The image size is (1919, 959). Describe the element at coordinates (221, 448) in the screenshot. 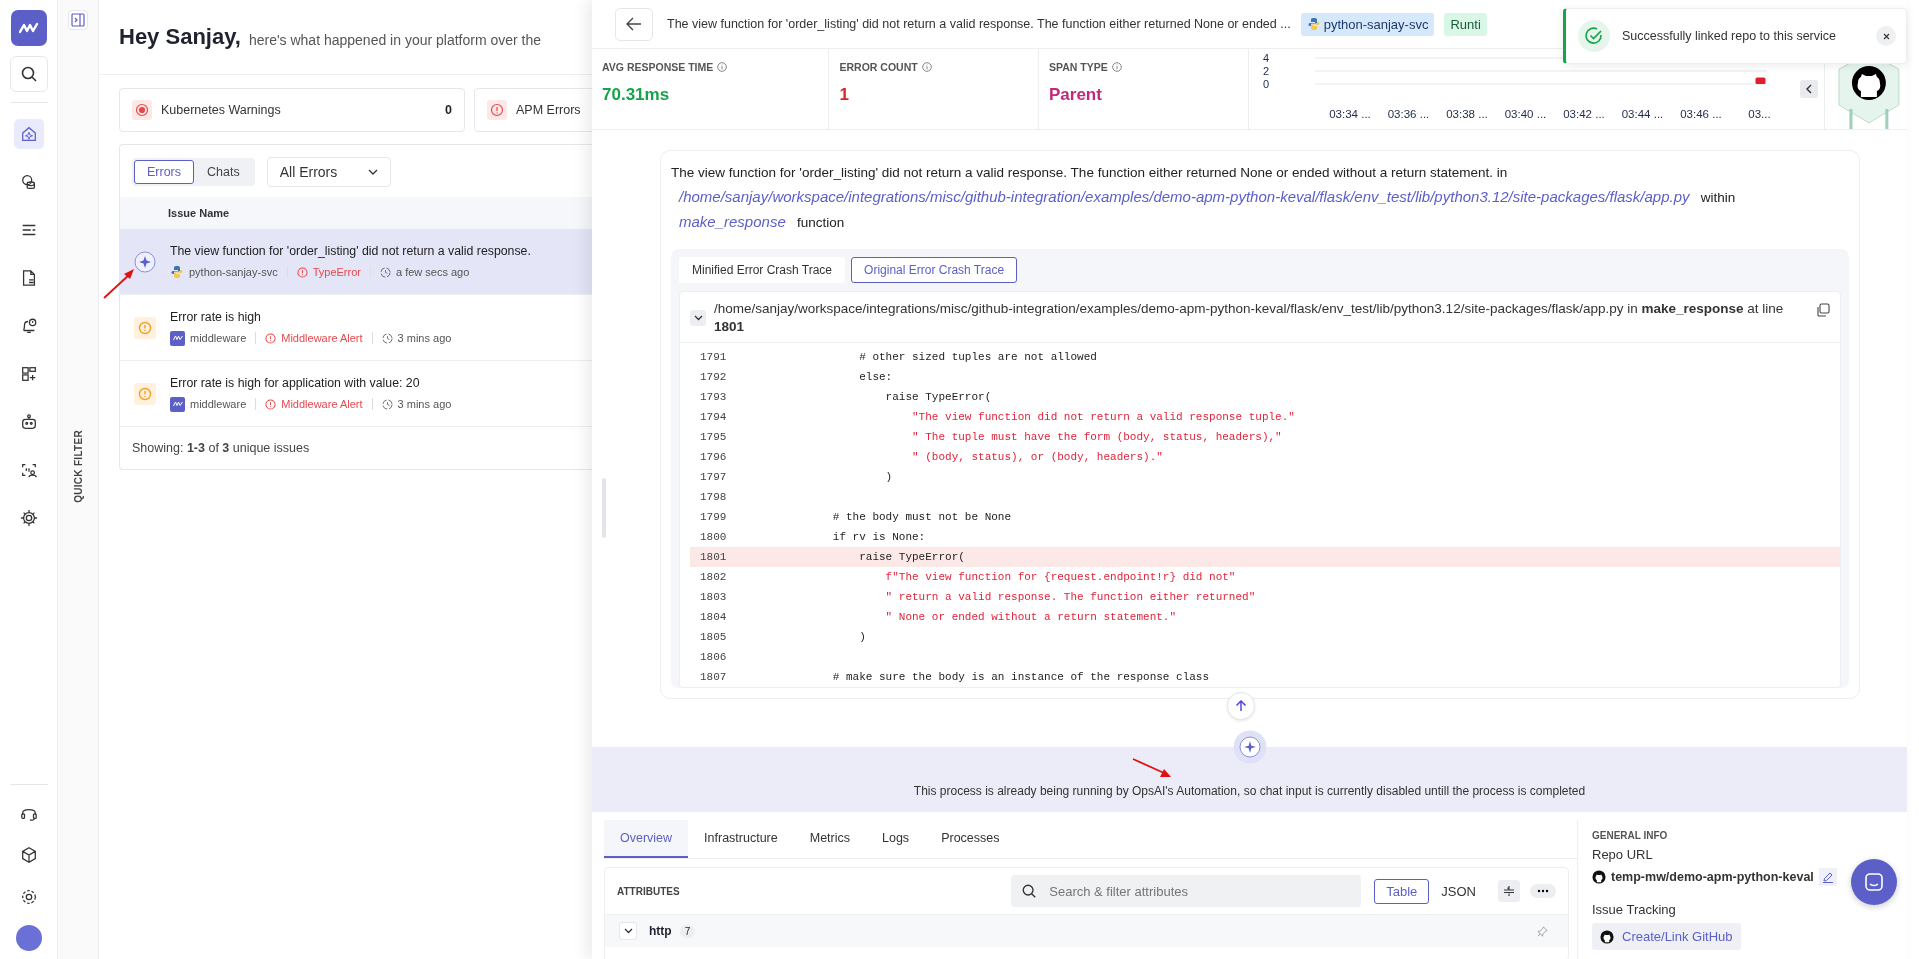

I see `issues-count: Showing: 1-3 of 3 unique issues` at that location.